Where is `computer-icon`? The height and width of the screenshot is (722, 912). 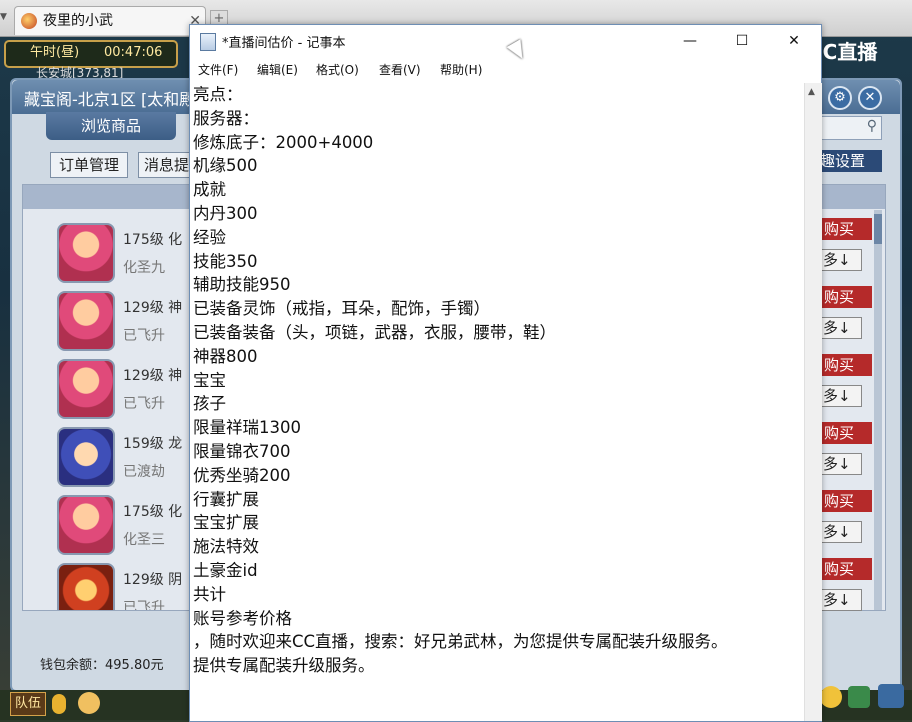
computer-icon is located at coordinates (891, 696).